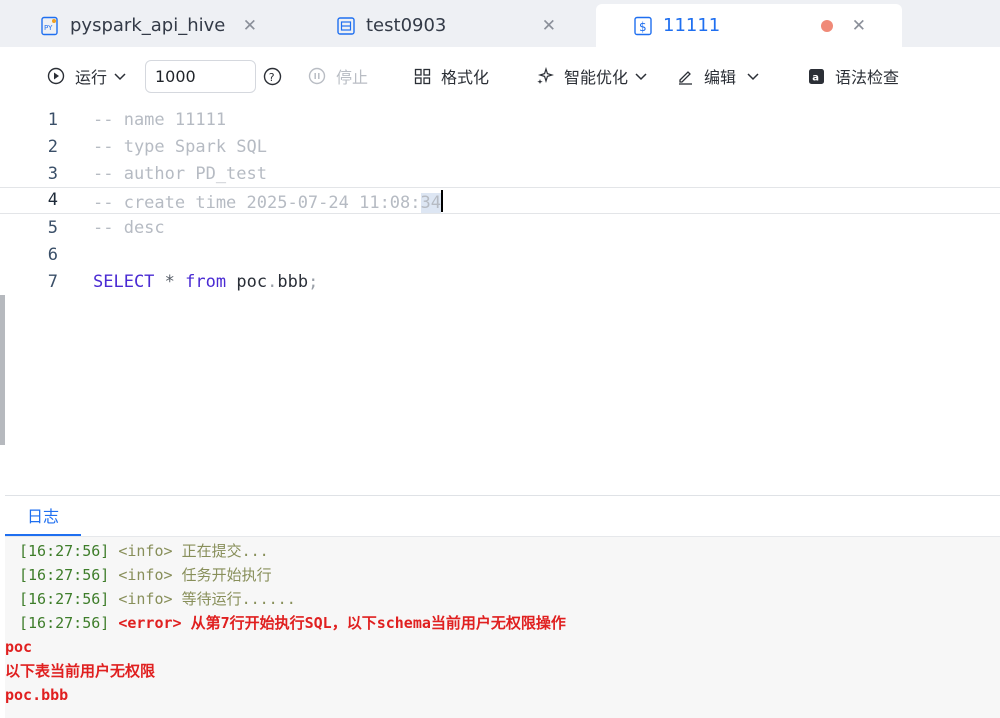 The height and width of the screenshot is (718, 1000). What do you see at coordinates (692, 25) in the screenshot?
I see `tab-label: 11111` at bounding box center [692, 25].